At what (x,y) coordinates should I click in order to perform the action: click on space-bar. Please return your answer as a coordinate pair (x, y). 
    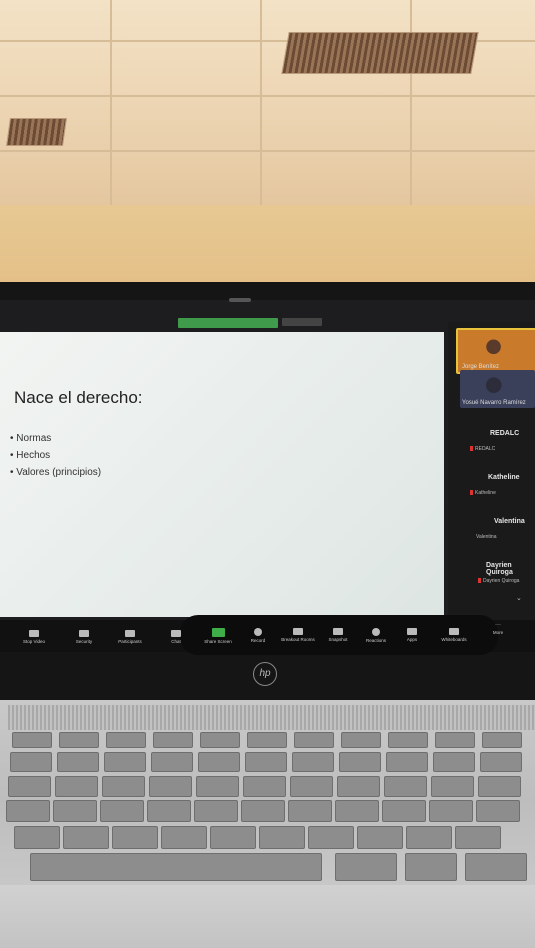
    Looking at the image, I should click on (176, 867).